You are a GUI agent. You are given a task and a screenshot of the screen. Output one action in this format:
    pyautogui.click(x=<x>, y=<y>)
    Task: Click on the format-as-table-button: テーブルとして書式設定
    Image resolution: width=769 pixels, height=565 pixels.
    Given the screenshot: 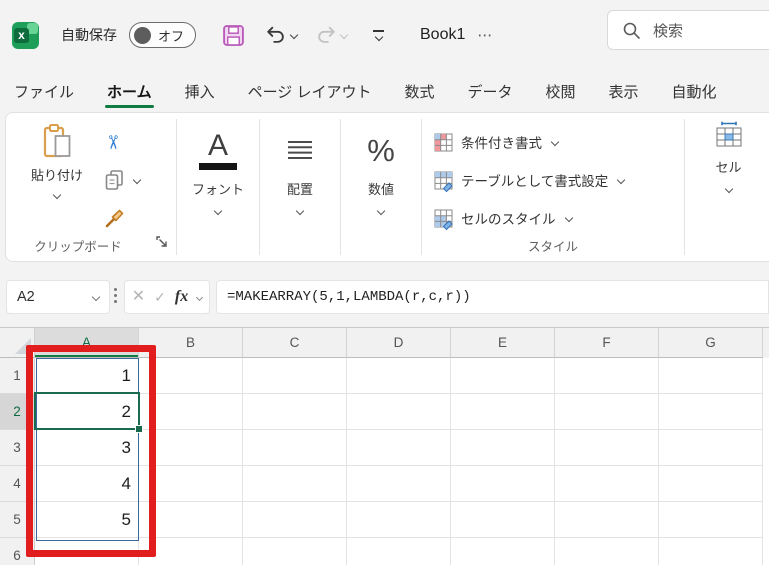 What is the action you would take?
    pyautogui.click(x=559, y=180)
    